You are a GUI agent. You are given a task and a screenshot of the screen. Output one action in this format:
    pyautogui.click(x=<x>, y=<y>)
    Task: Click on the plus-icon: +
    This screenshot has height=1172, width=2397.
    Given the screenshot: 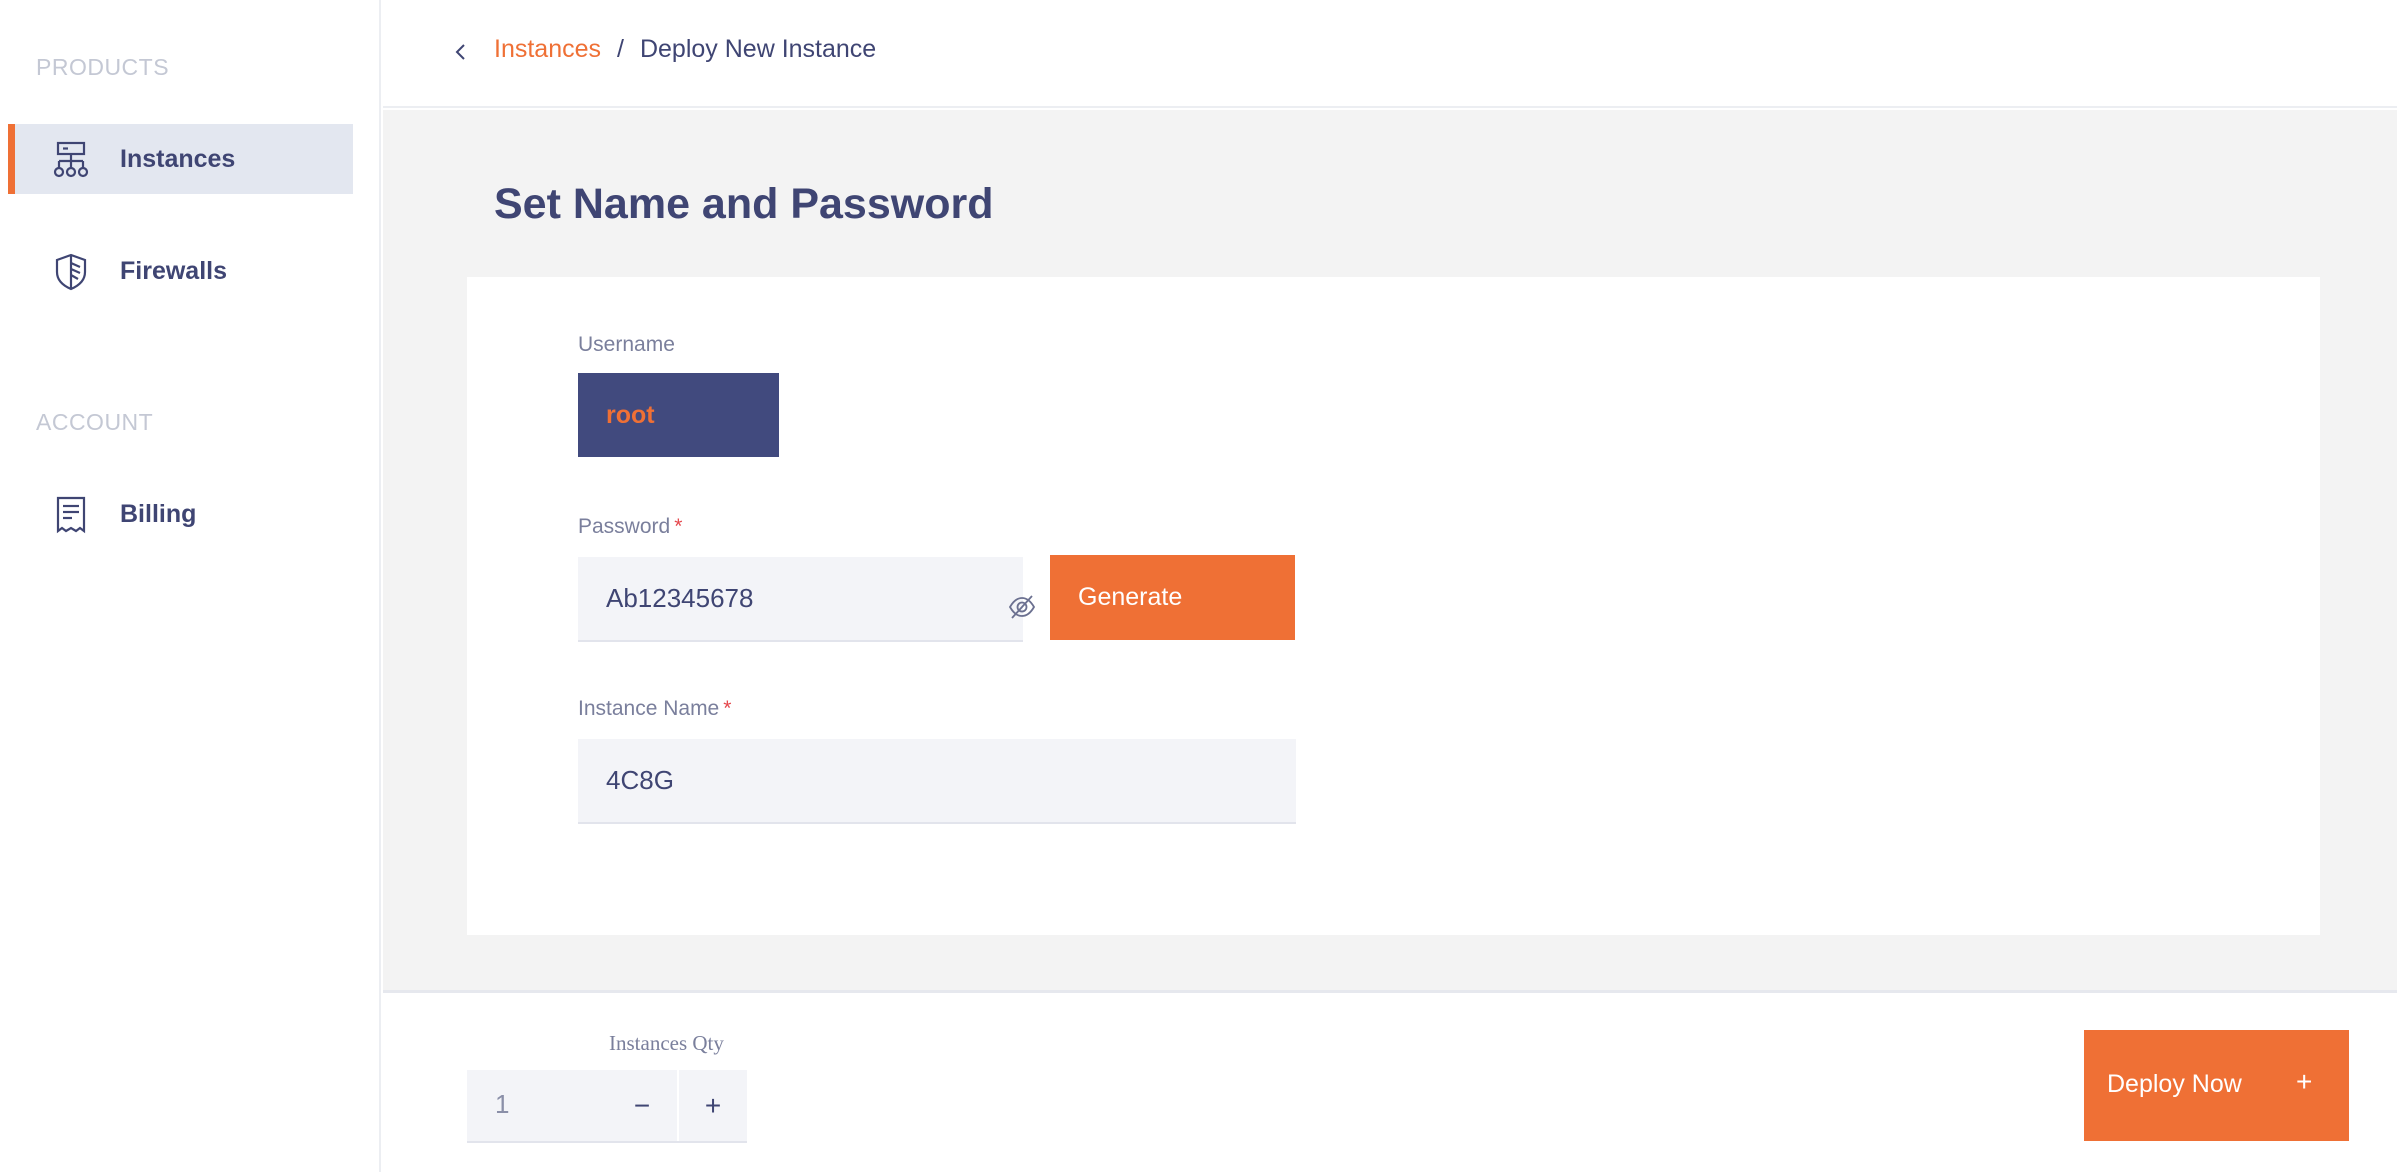 What is the action you would take?
    pyautogui.click(x=2304, y=1081)
    